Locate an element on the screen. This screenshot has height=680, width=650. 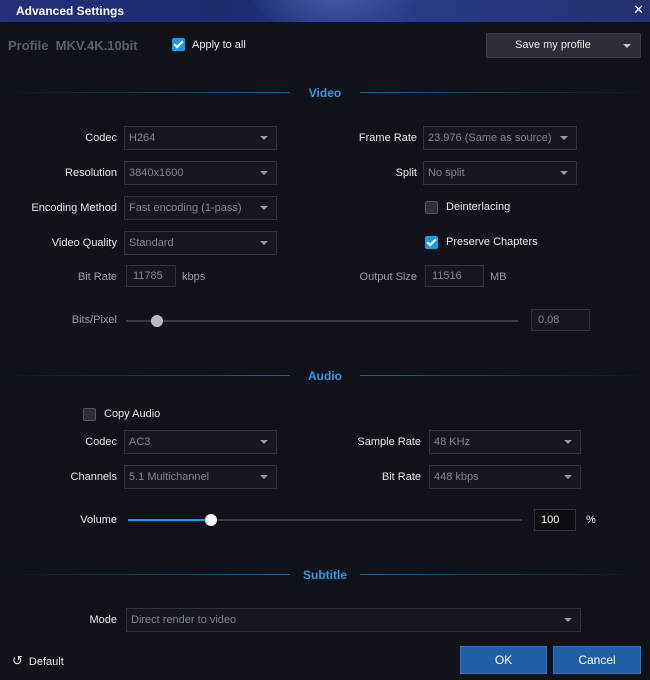
video-codec-select: H264 is located at coordinates (200, 138).